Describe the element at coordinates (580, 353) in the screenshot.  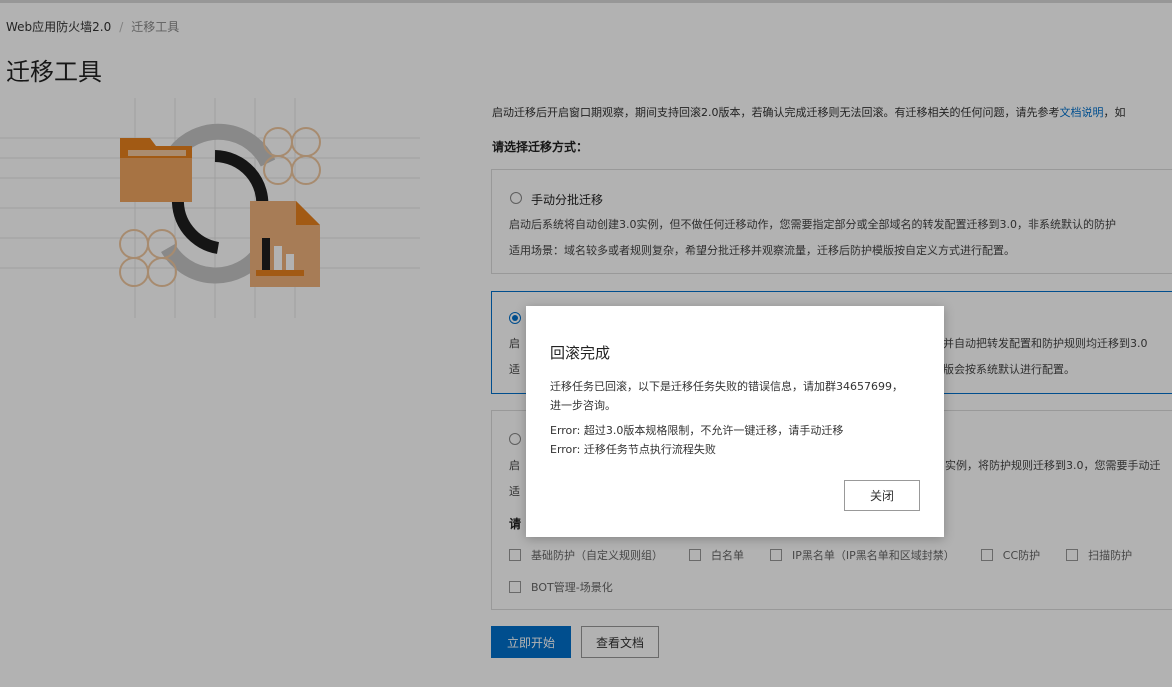
I see `dialog-title: 回滚完成` at that location.